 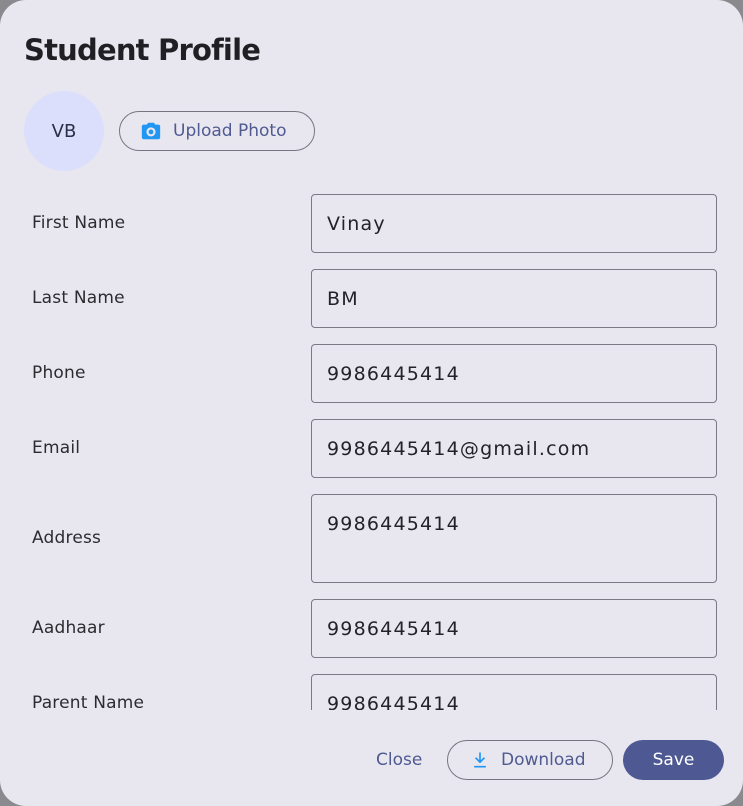 I want to click on save-button: Save, so click(x=673, y=760).